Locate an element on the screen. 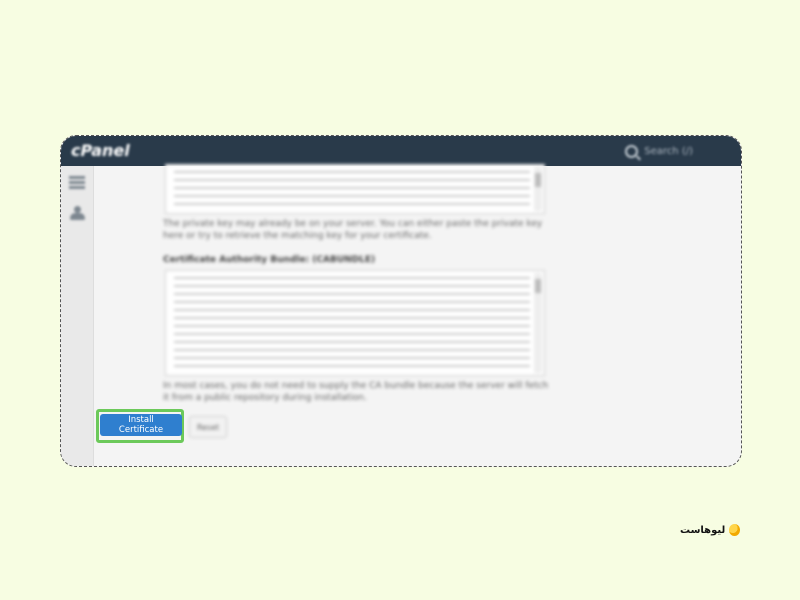  private-key-scrollbar is located at coordinates (538, 189).